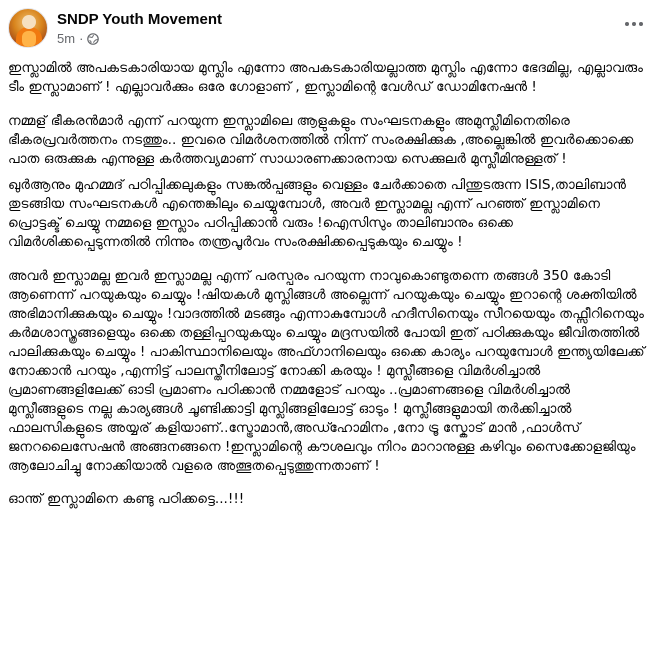 The image size is (658, 671). What do you see at coordinates (28, 28) in the screenshot?
I see `page-avatar` at bounding box center [28, 28].